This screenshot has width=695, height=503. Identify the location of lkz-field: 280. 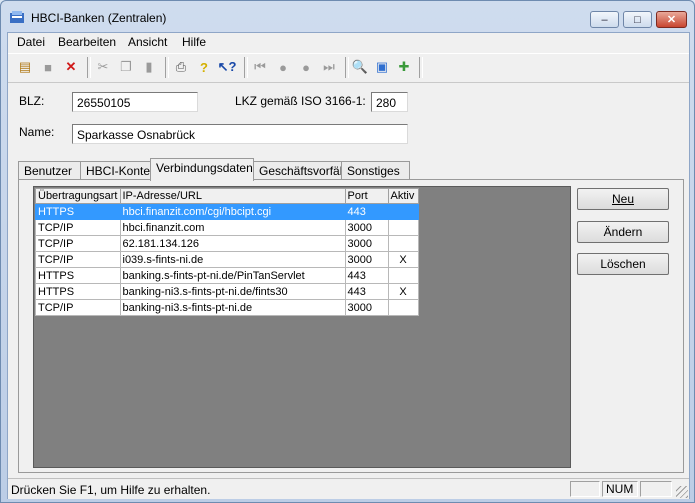
(389, 102).